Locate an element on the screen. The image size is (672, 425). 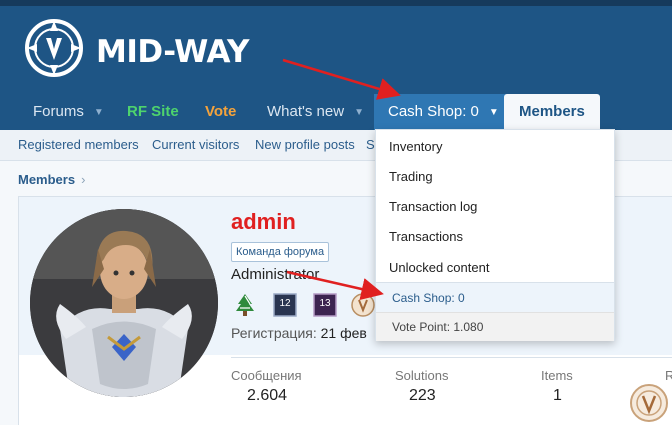
avatar is located at coordinates (124, 303).